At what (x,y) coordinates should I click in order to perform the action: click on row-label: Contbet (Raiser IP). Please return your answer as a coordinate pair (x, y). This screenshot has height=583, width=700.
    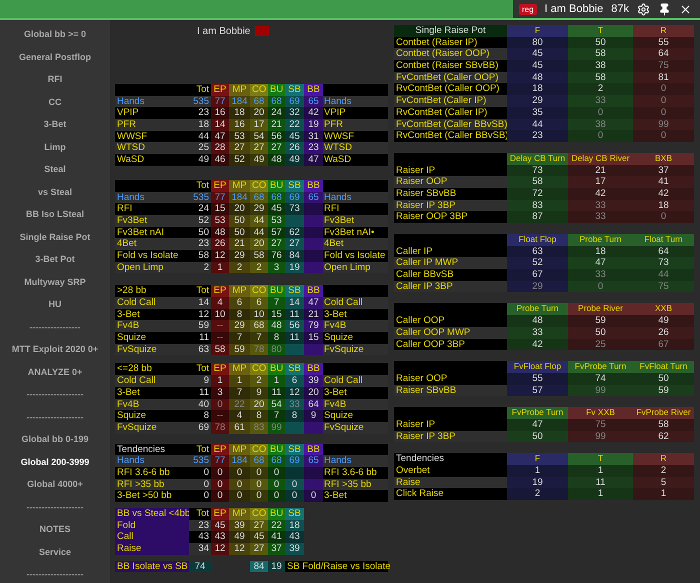
    Looking at the image, I should click on (450, 42).